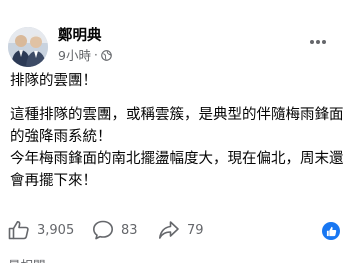  I want to click on more-options-icon, so click(318, 42).